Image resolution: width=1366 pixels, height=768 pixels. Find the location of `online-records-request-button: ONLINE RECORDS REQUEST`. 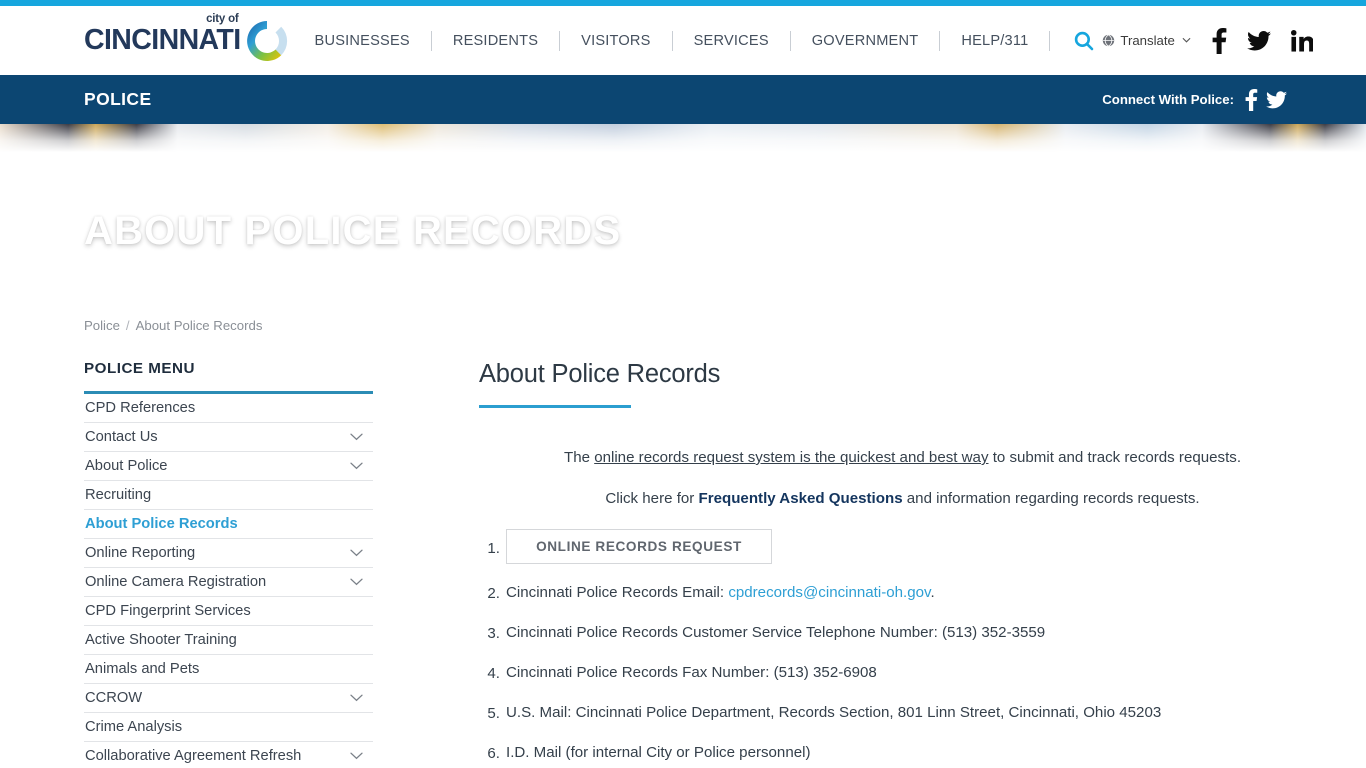

online-records-request-button: ONLINE RECORDS REQUEST is located at coordinates (639, 546).